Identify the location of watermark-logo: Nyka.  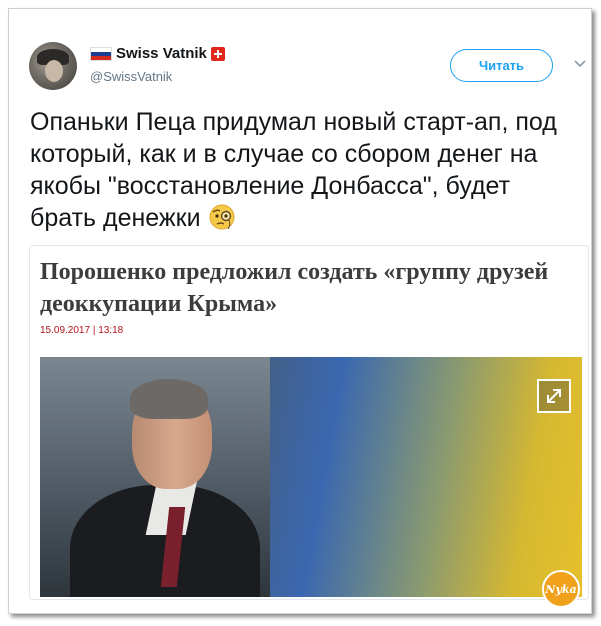
(561, 589).